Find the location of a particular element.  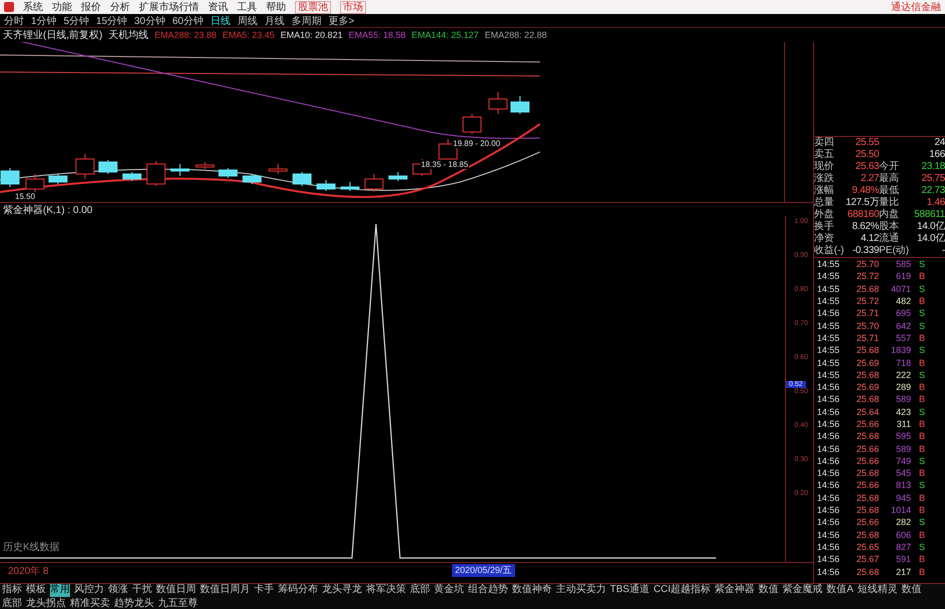

menu-item: 工具 is located at coordinates (247, 7).